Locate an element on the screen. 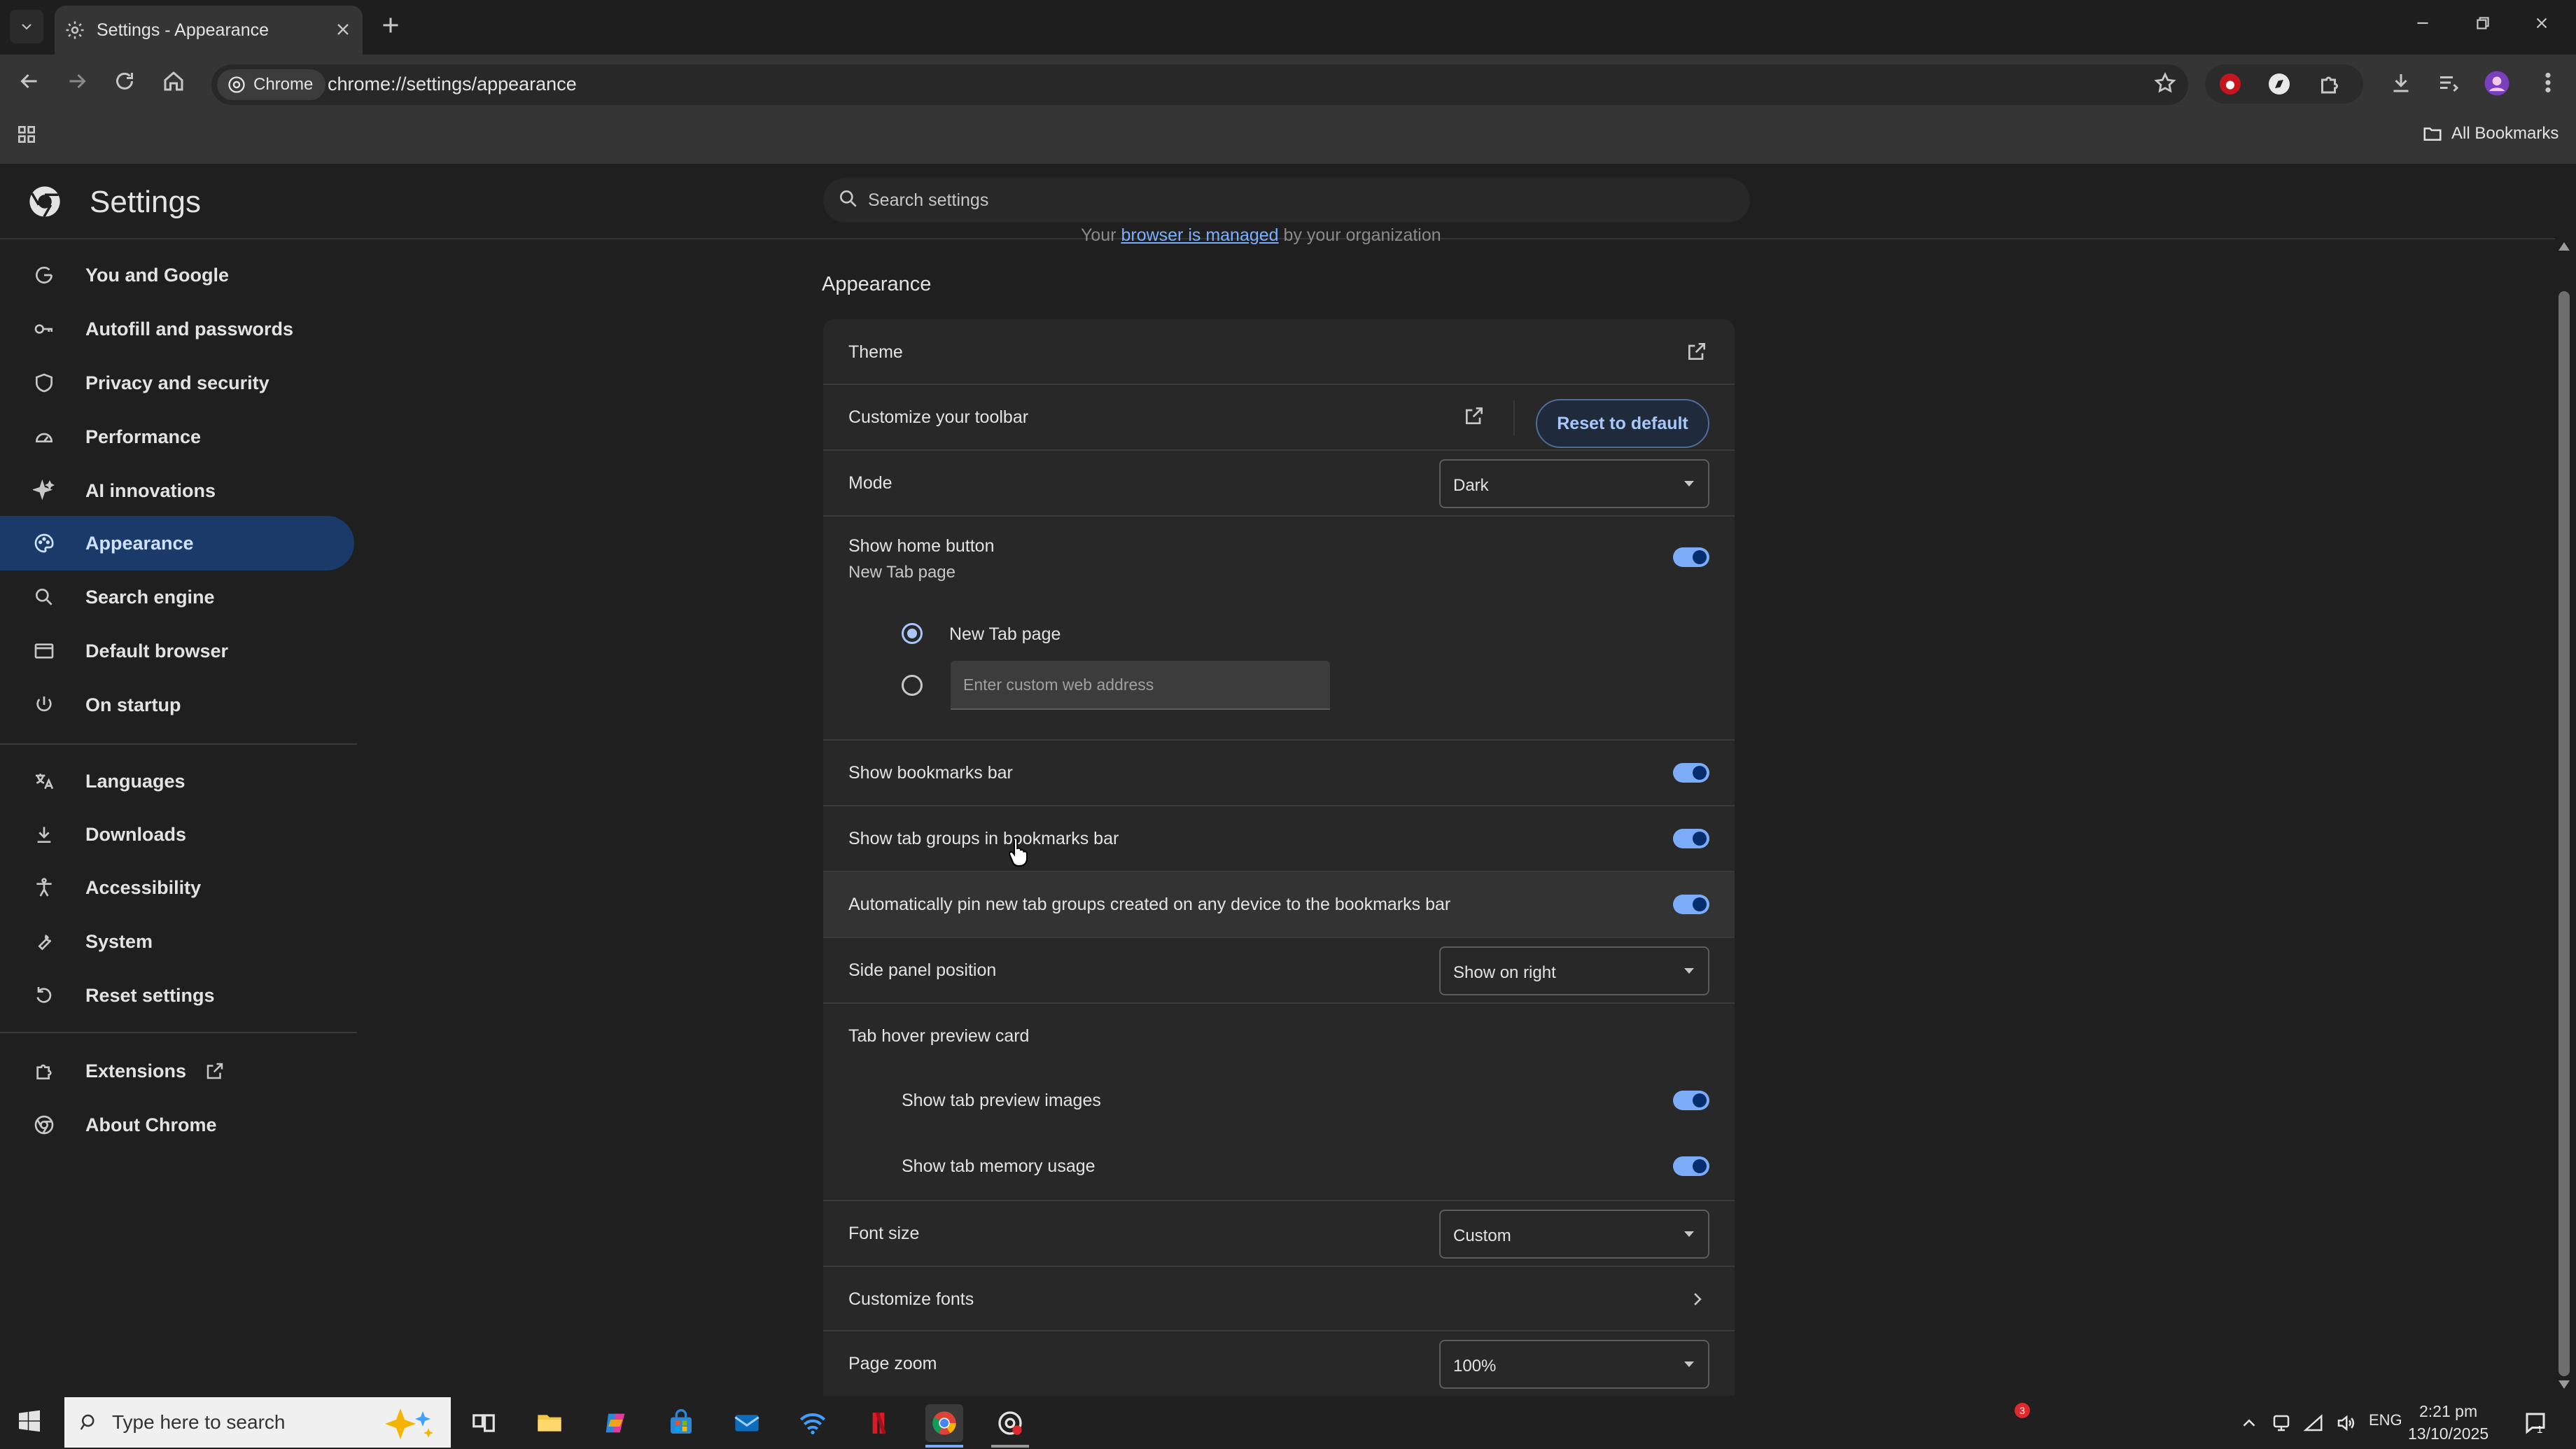 The width and height of the screenshot is (2576, 1449). url-text: chrome://settings/appearance is located at coordinates (452, 84).